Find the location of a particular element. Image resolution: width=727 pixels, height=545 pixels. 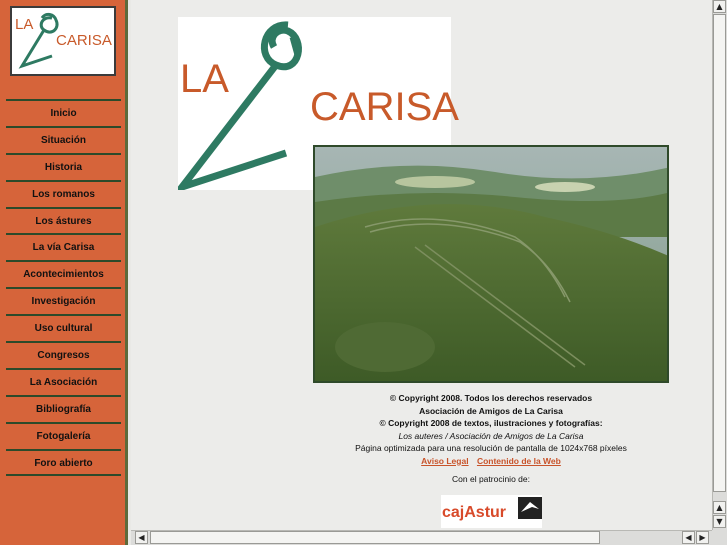

footer-association: Asociación de Amigos de La Carisa is located at coordinates (491, 410).